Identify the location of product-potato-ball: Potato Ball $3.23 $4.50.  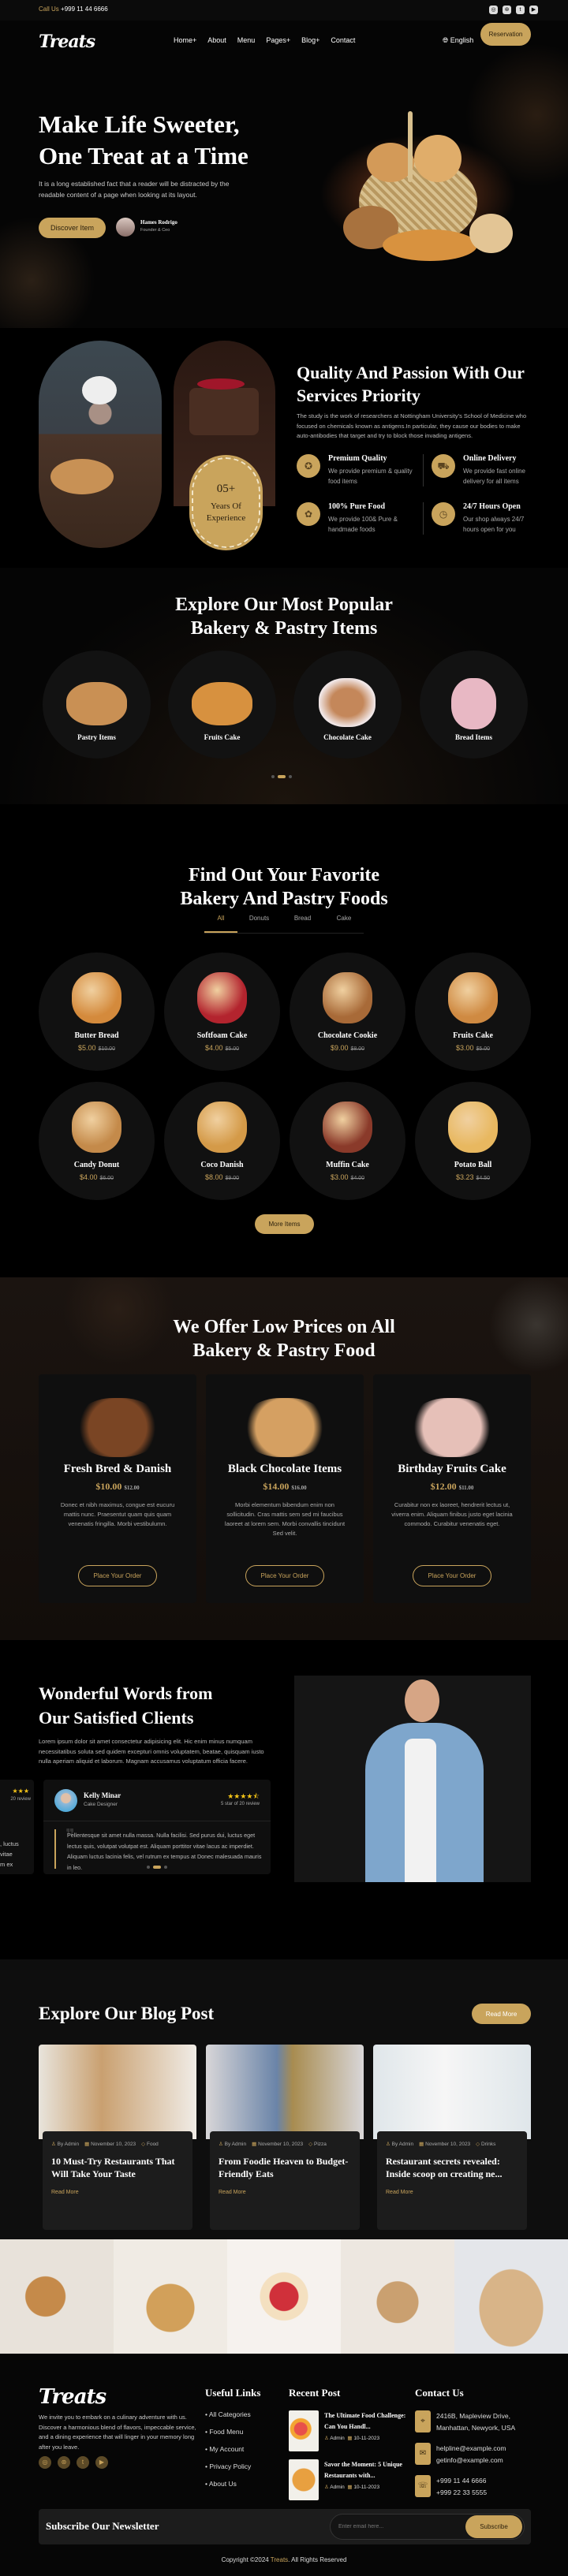
(473, 1141).